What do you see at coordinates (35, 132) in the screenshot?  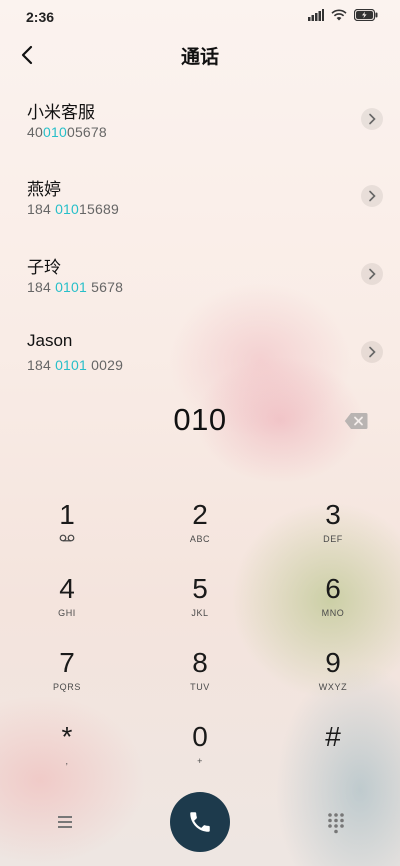 I see `number-prefix: 40` at bounding box center [35, 132].